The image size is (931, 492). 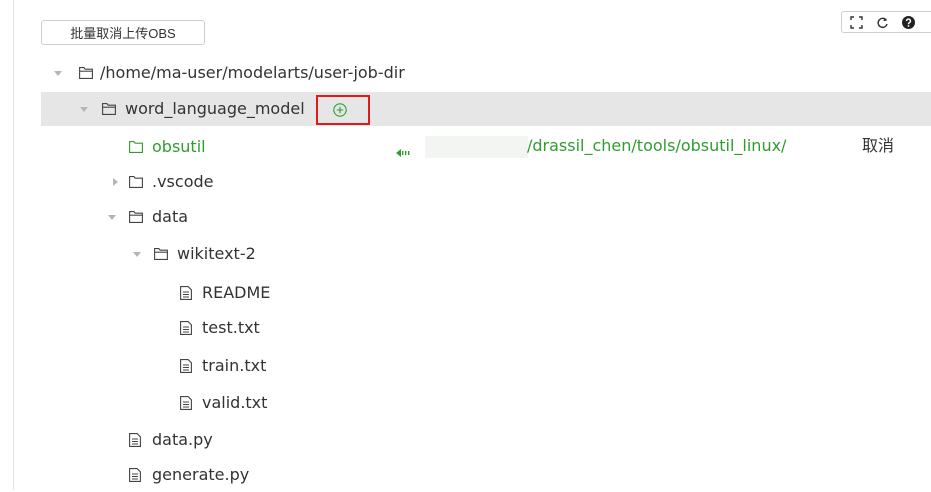 I want to click on upload-target-path: /drassil_chen/tools/obsutil_linux/, so click(x=657, y=145).